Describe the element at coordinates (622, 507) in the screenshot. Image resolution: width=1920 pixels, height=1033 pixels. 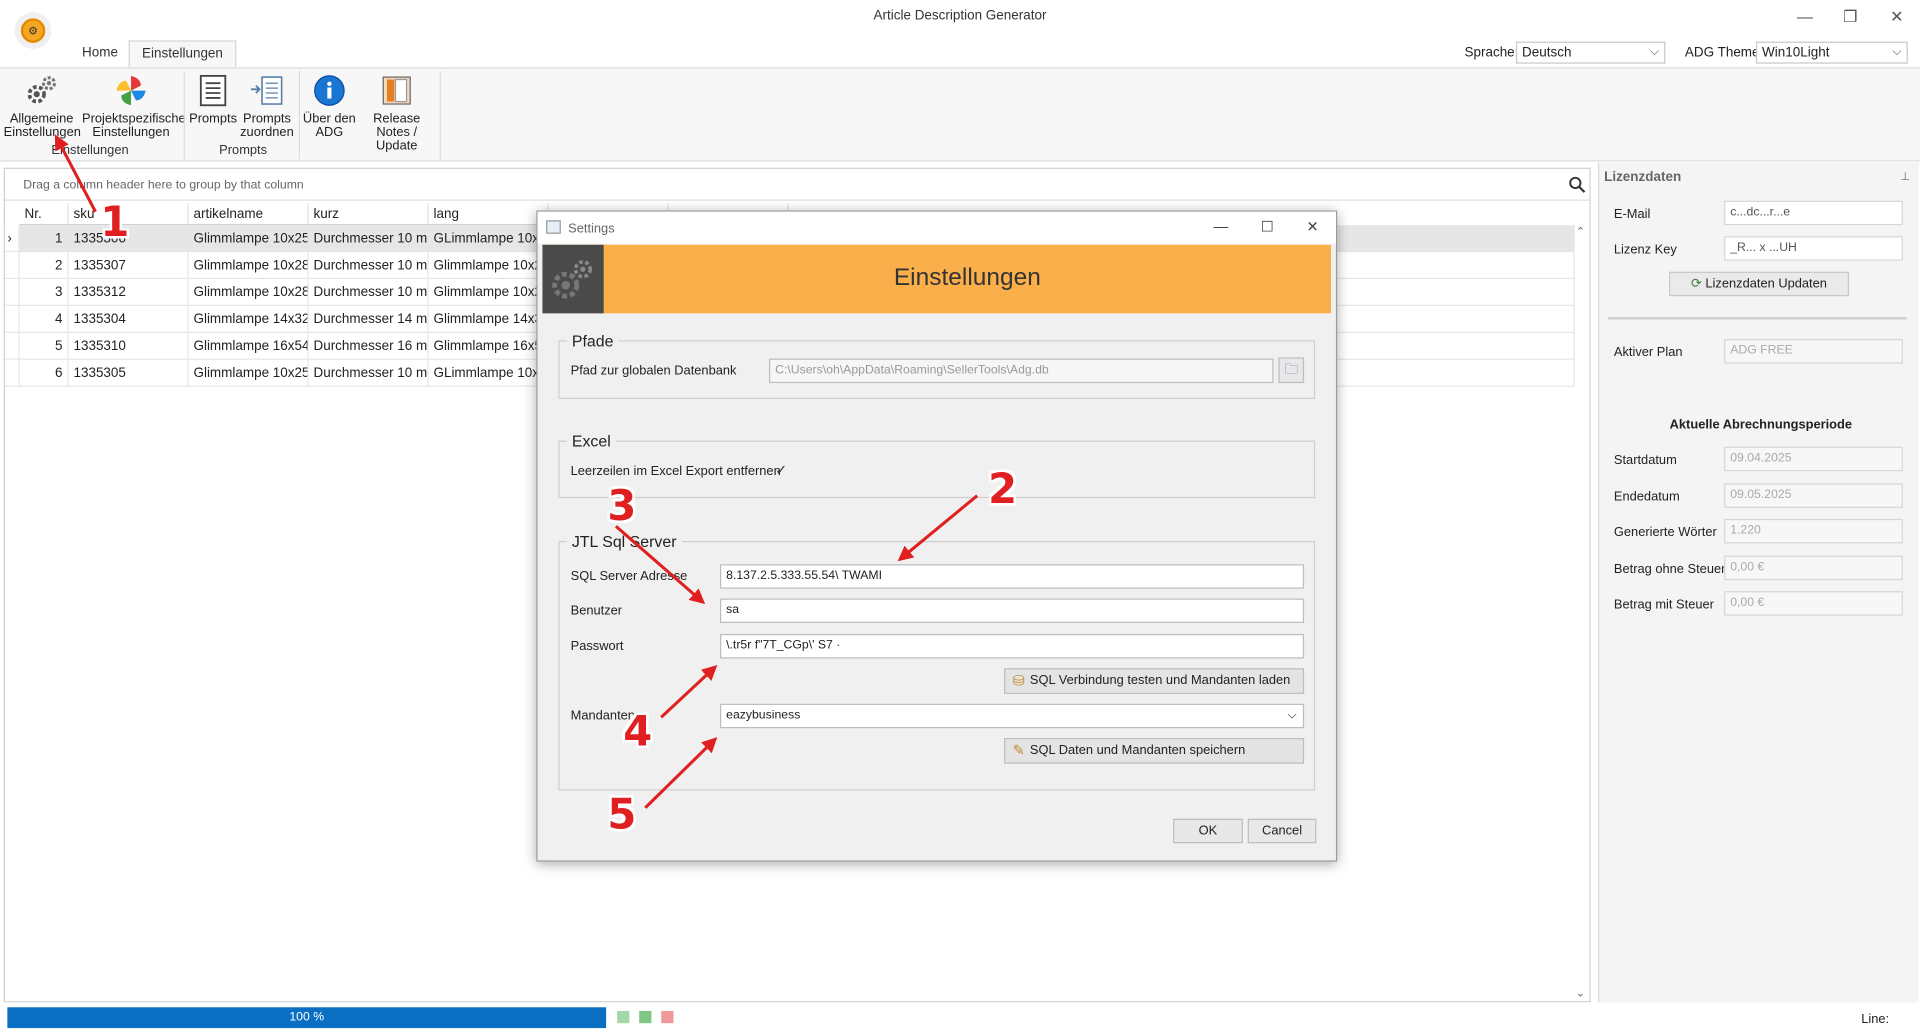
I see `annotation-number-3: 3` at that location.